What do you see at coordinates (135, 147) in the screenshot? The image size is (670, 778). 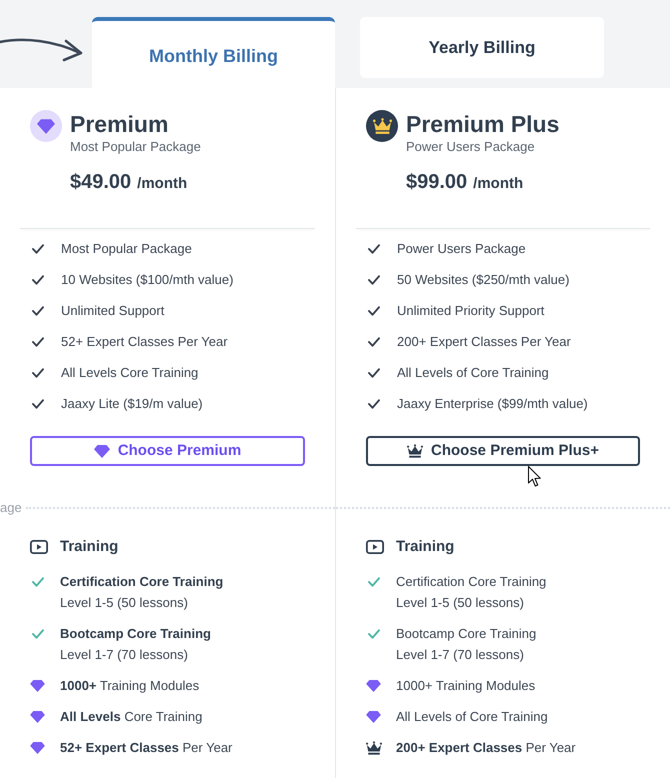 I see `plan-tagline: Most Popular Package` at bounding box center [135, 147].